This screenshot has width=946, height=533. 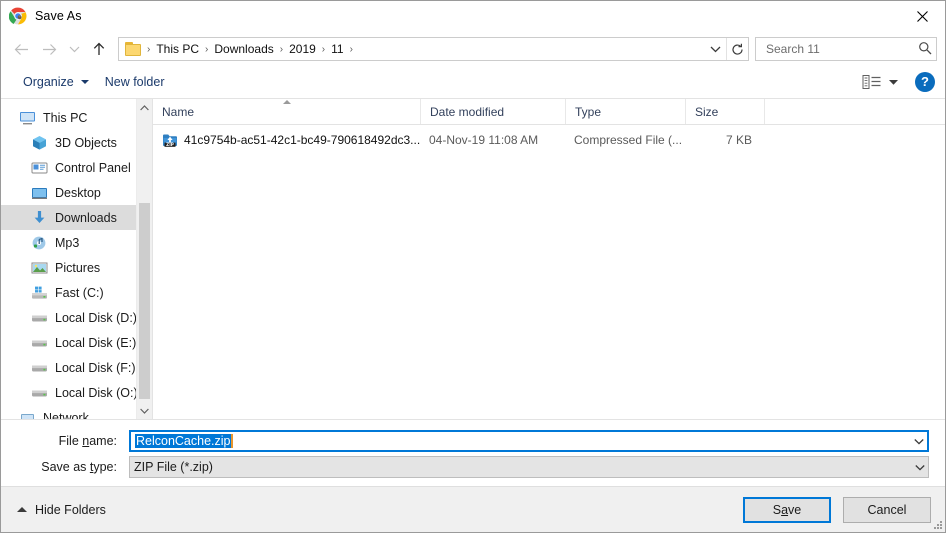 I want to click on sidebar-item-network: Network, so click(x=76, y=412).